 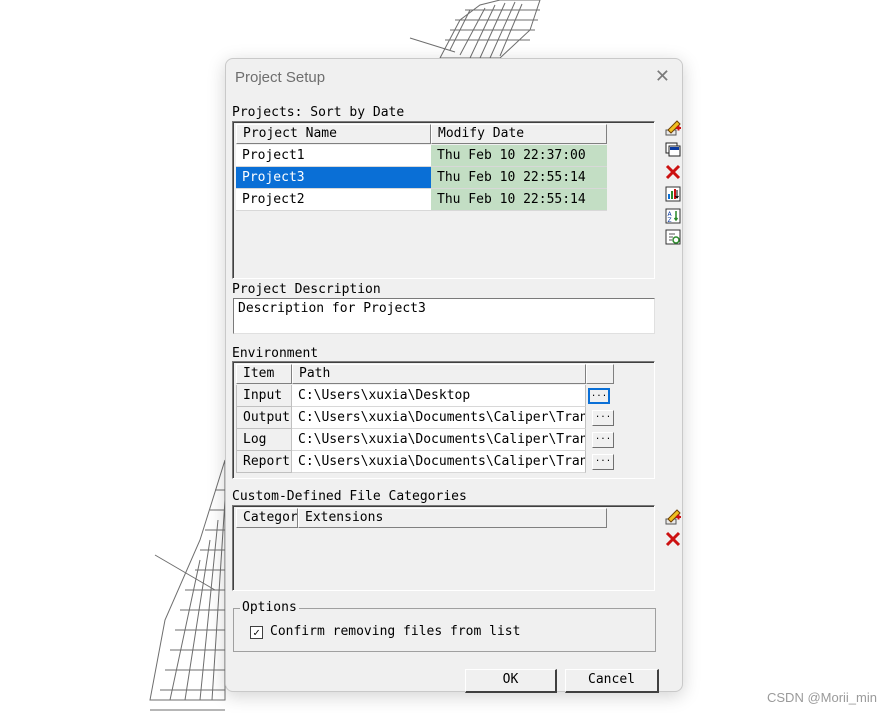 What do you see at coordinates (439, 396) in the screenshot?
I see `env-path-cell: C:\Users\xuxia\Desktop` at bounding box center [439, 396].